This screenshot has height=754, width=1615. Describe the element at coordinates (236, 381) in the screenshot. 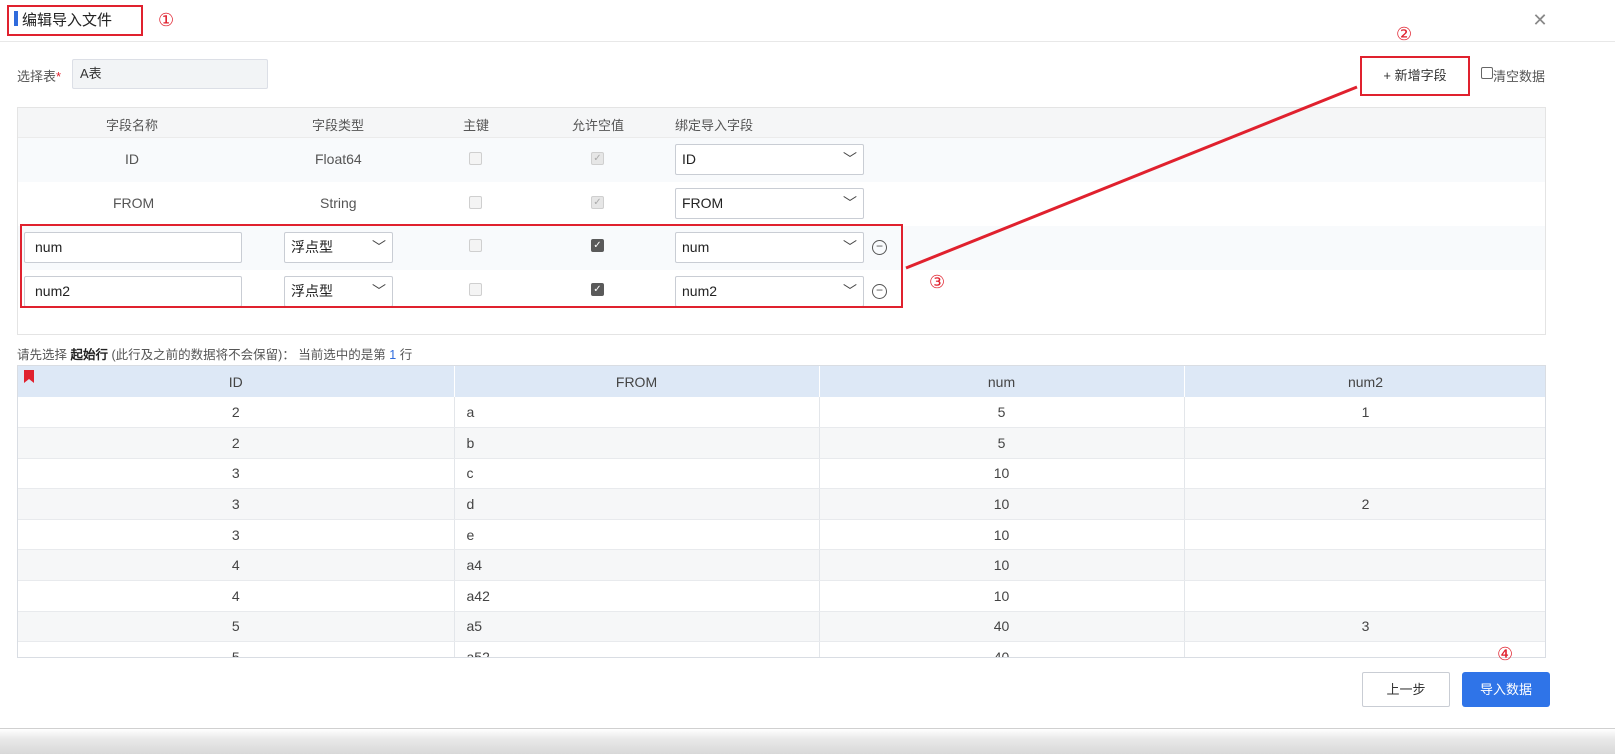

I see `preview-column-header: ID` at that location.